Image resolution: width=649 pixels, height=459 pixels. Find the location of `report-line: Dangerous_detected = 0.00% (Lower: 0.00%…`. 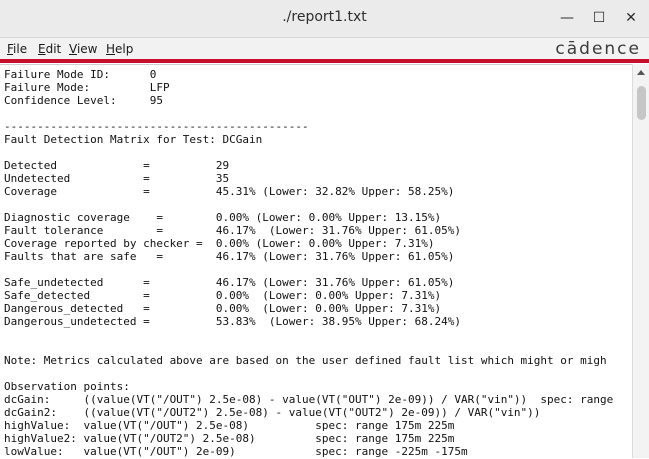

report-line: Dangerous_detected = 0.00% (Lower: 0.00%… is located at coordinates (223, 308).